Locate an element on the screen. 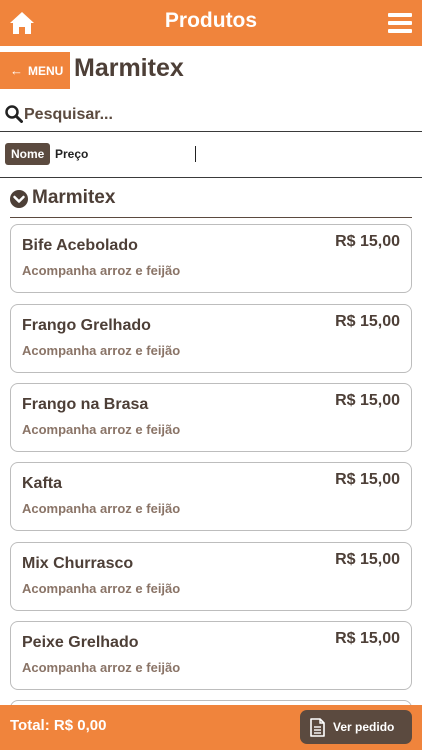  product-name: Peixe Grelhado is located at coordinates (80, 642).